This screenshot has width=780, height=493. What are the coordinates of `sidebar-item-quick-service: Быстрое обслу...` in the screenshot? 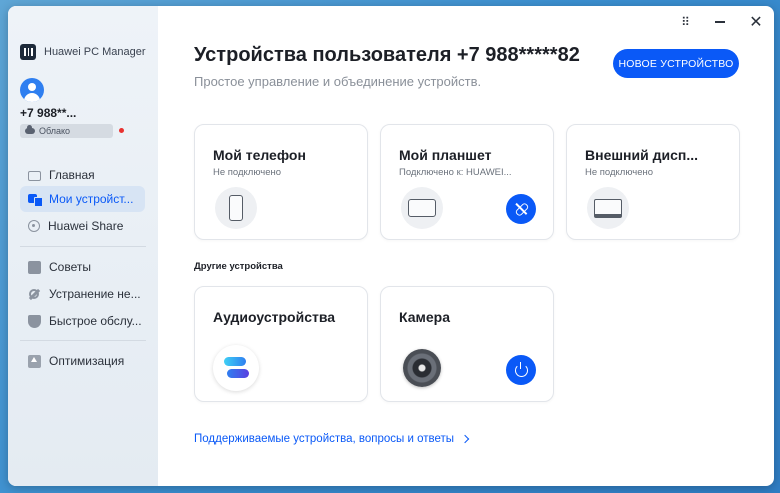 It's located at (82, 321).